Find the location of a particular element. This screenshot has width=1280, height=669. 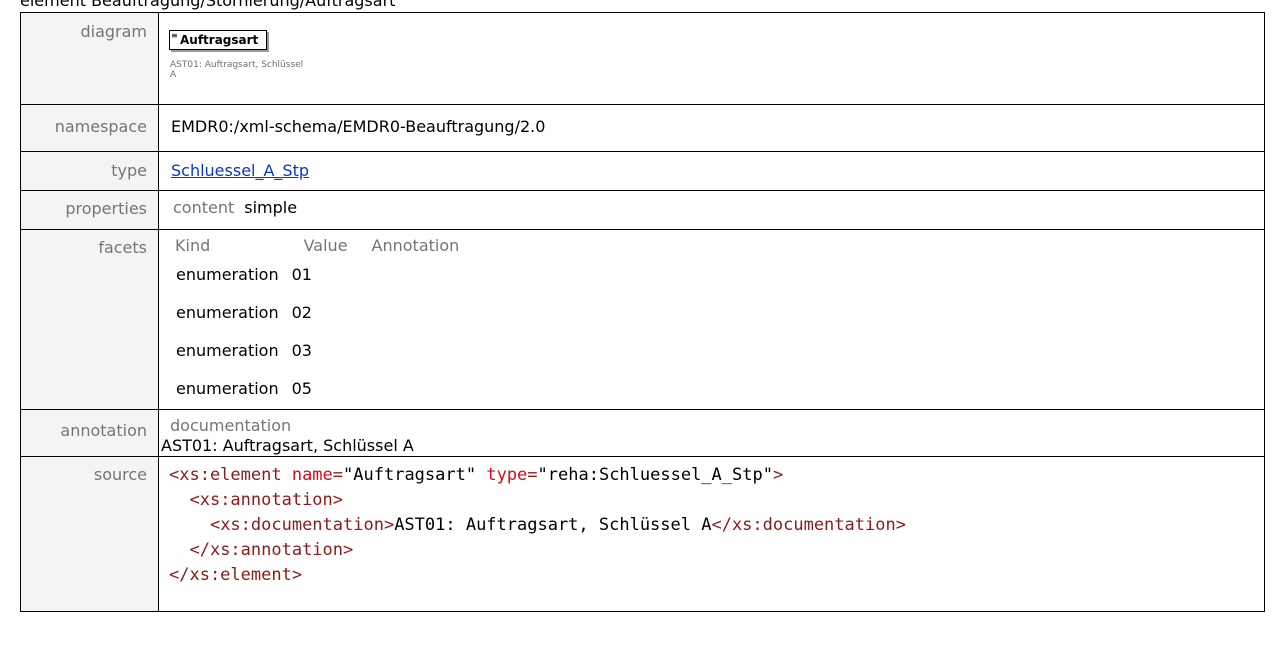

facet-row: enumeration 05 is located at coordinates (317, 389).